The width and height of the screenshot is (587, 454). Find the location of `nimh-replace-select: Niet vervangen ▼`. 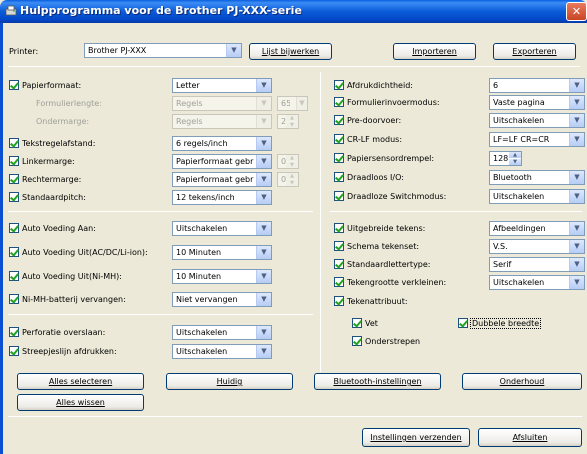

nimh-replace-select: Niet vervangen ▼ is located at coordinates (222, 299).